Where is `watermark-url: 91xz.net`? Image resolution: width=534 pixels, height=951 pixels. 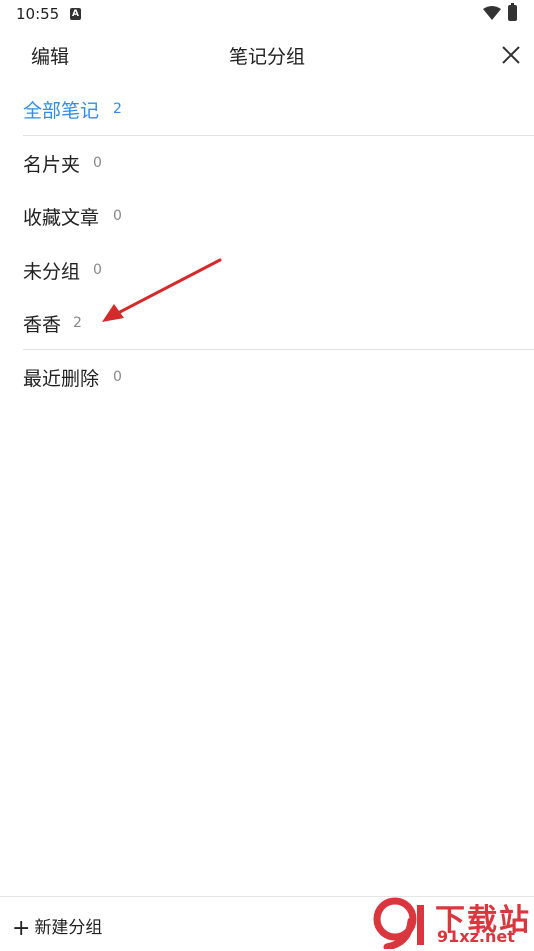
watermark-url: 91xz.net is located at coordinates (476, 936).